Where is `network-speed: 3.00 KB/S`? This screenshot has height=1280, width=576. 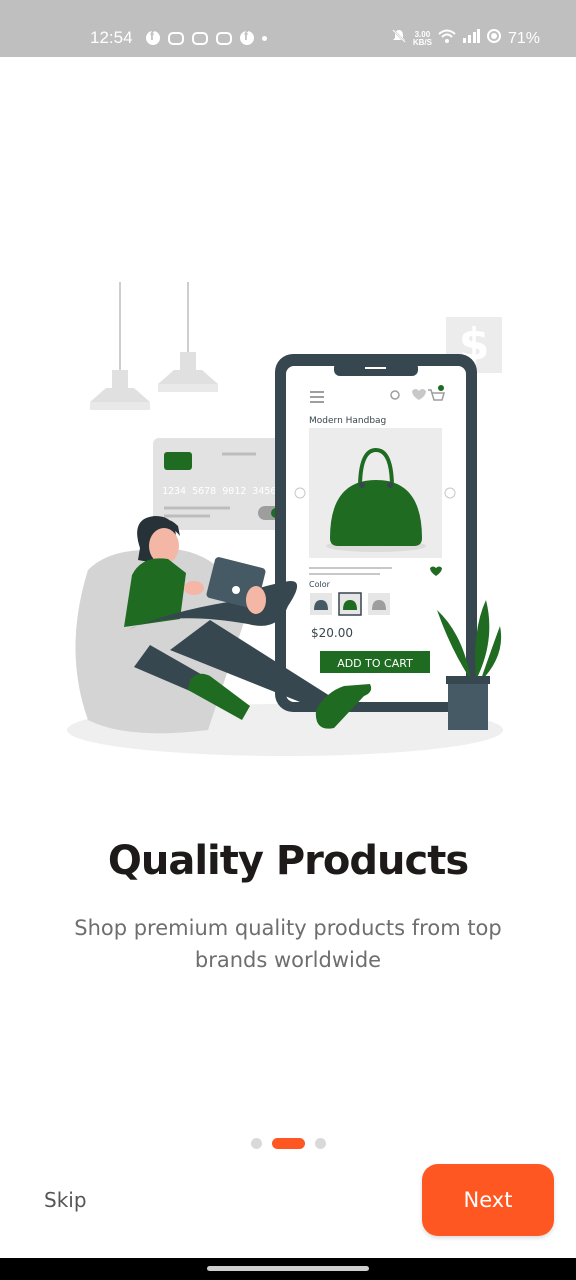 network-speed: 3.00 KB/S is located at coordinates (422, 38).